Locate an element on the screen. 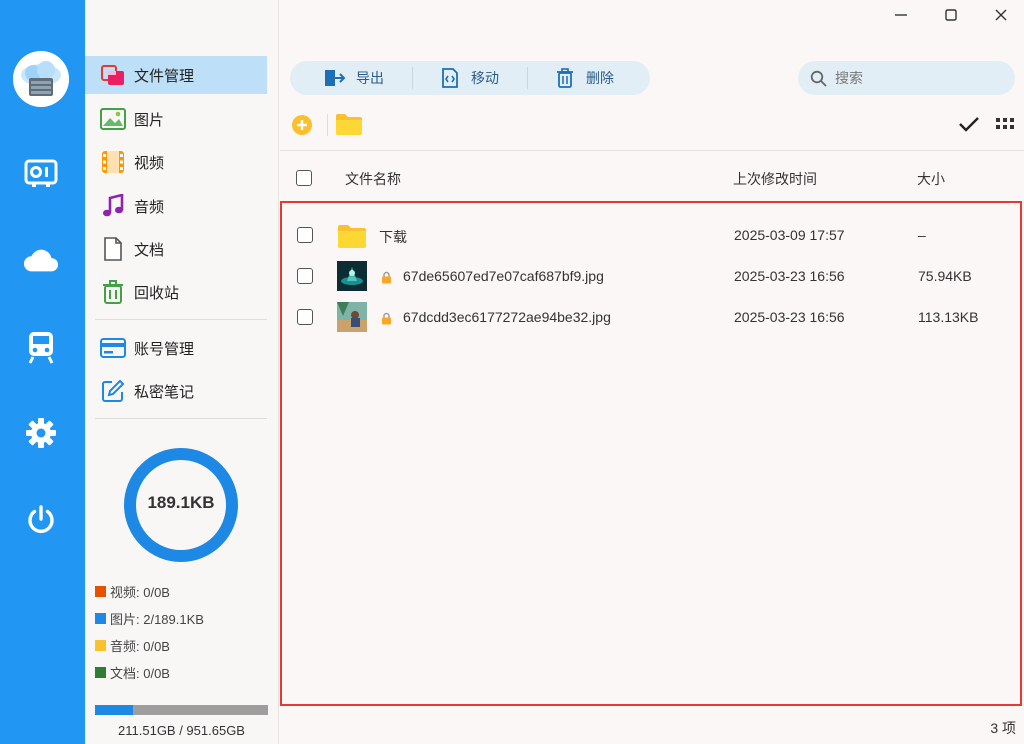 The image size is (1024, 744). grid-view-button is located at coordinates (1005, 124).